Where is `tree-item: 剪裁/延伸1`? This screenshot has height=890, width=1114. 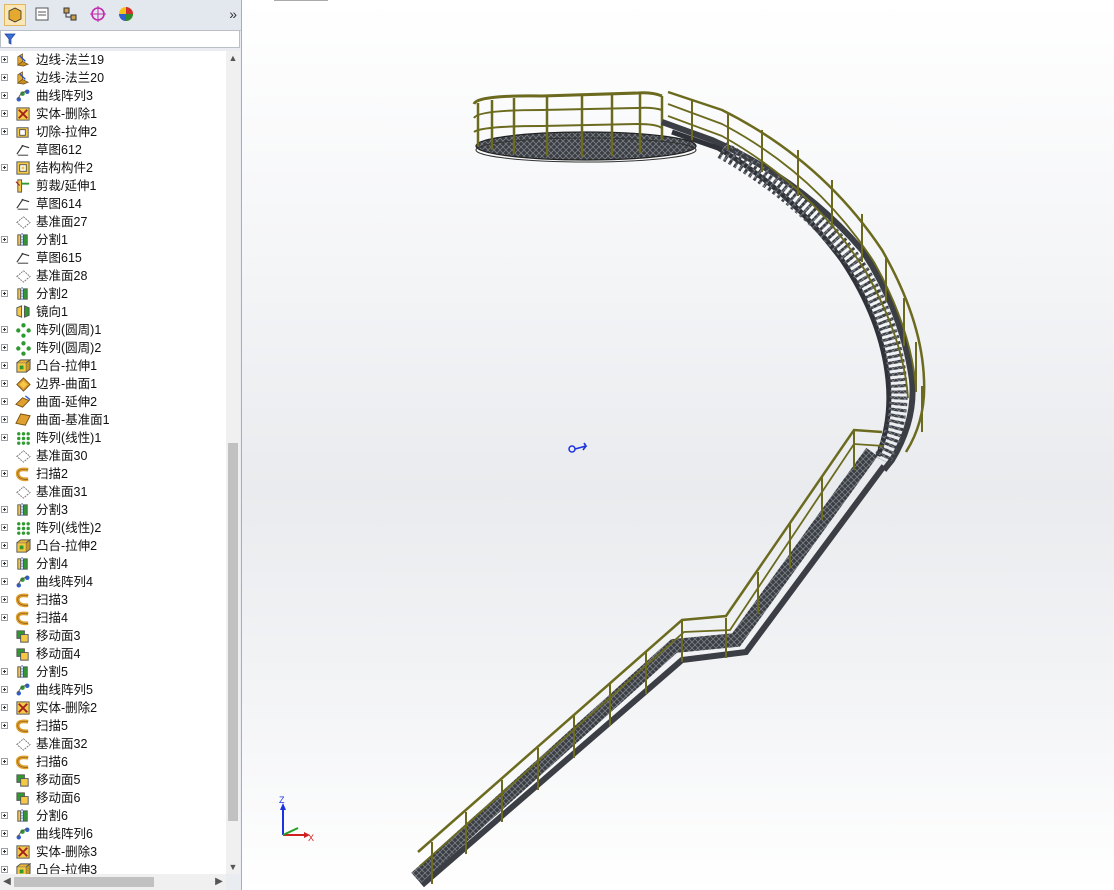
tree-item: 剪裁/延伸1 is located at coordinates (113, 186).